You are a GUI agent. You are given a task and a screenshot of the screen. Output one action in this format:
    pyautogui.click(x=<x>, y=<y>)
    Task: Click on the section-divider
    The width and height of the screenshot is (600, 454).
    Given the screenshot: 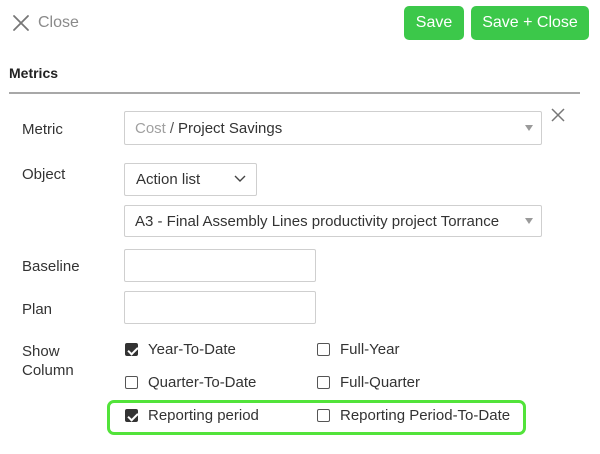 What is the action you would take?
    pyautogui.click(x=294, y=93)
    